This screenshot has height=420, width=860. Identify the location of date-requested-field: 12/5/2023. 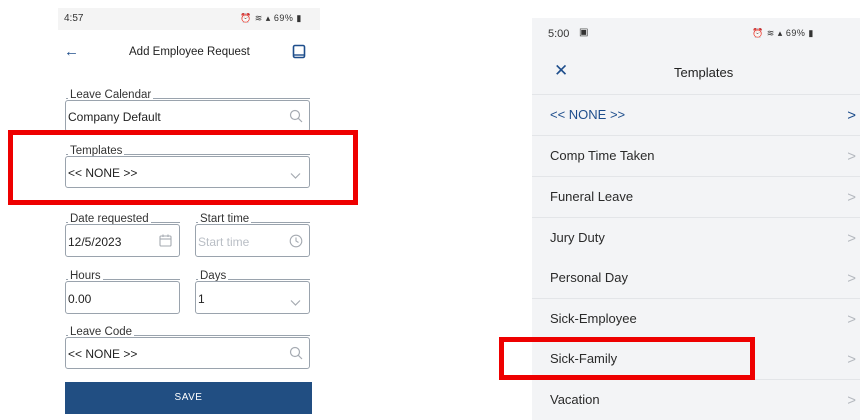
(122, 240).